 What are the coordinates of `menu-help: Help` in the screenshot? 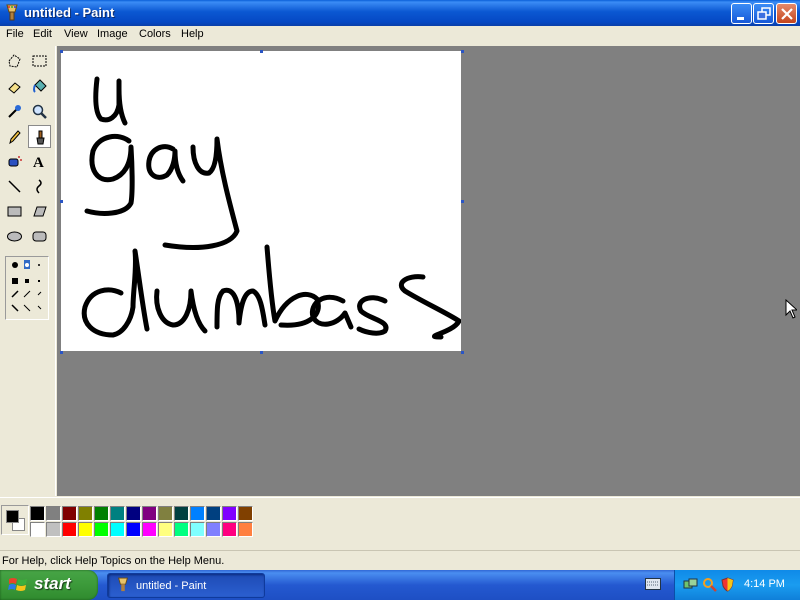 It's located at (192, 34).